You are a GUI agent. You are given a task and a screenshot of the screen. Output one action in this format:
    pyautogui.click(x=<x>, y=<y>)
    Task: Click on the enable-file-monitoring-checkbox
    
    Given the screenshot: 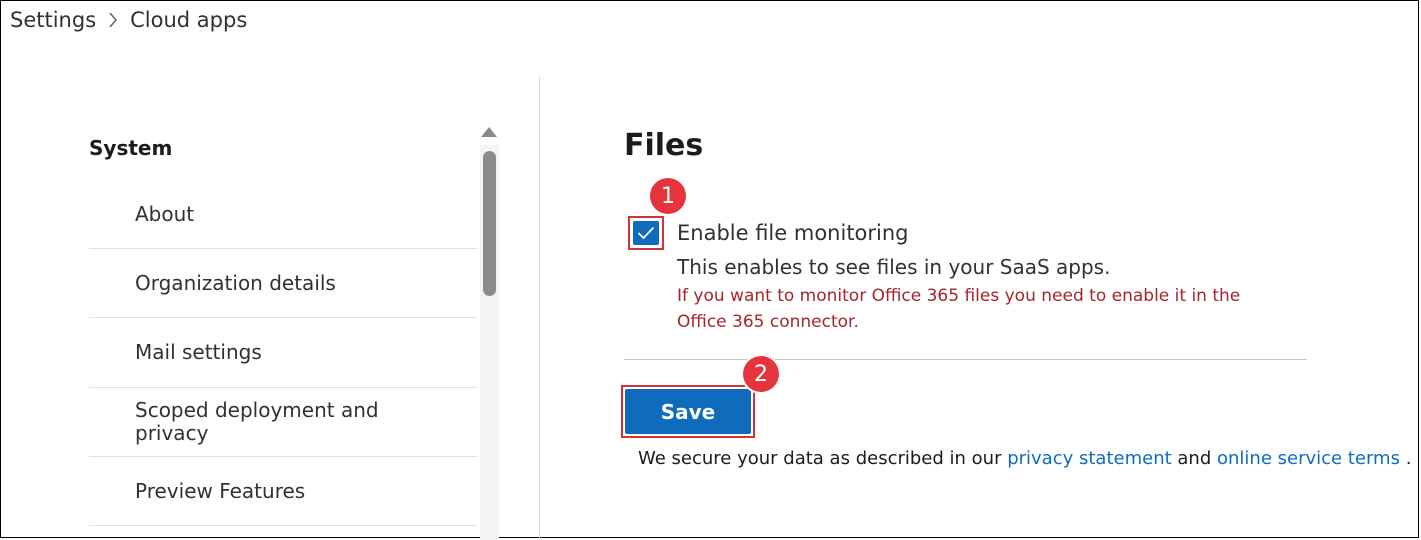 What is the action you would take?
    pyautogui.click(x=646, y=233)
    